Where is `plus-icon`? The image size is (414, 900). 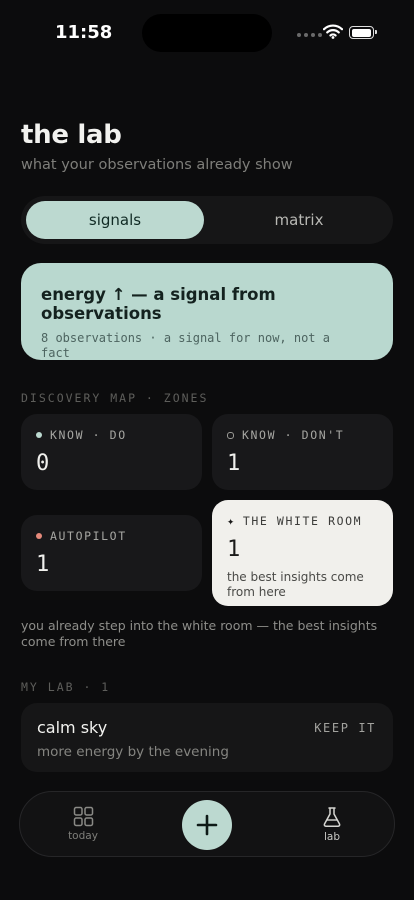 plus-icon is located at coordinates (207, 825).